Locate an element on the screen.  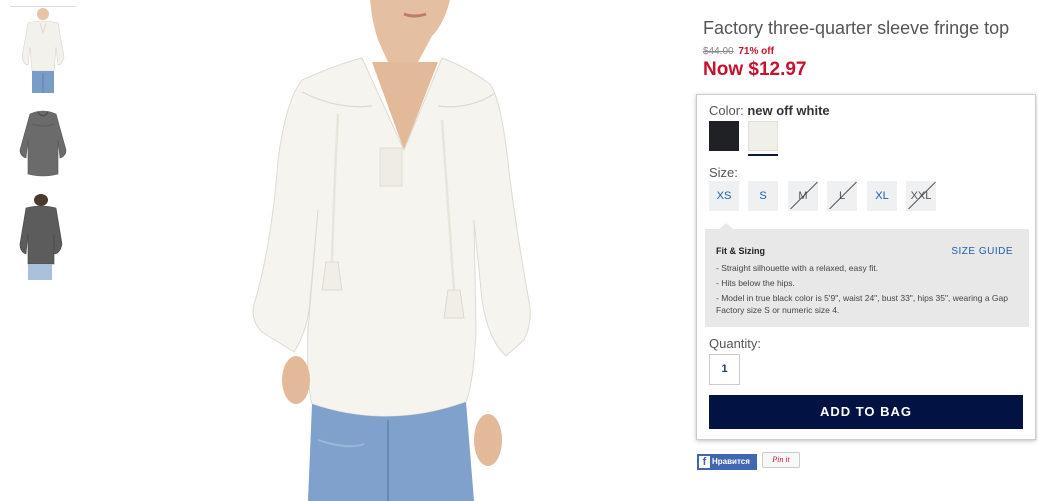
quantity-label: Quantity: is located at coordinates (735, 343).